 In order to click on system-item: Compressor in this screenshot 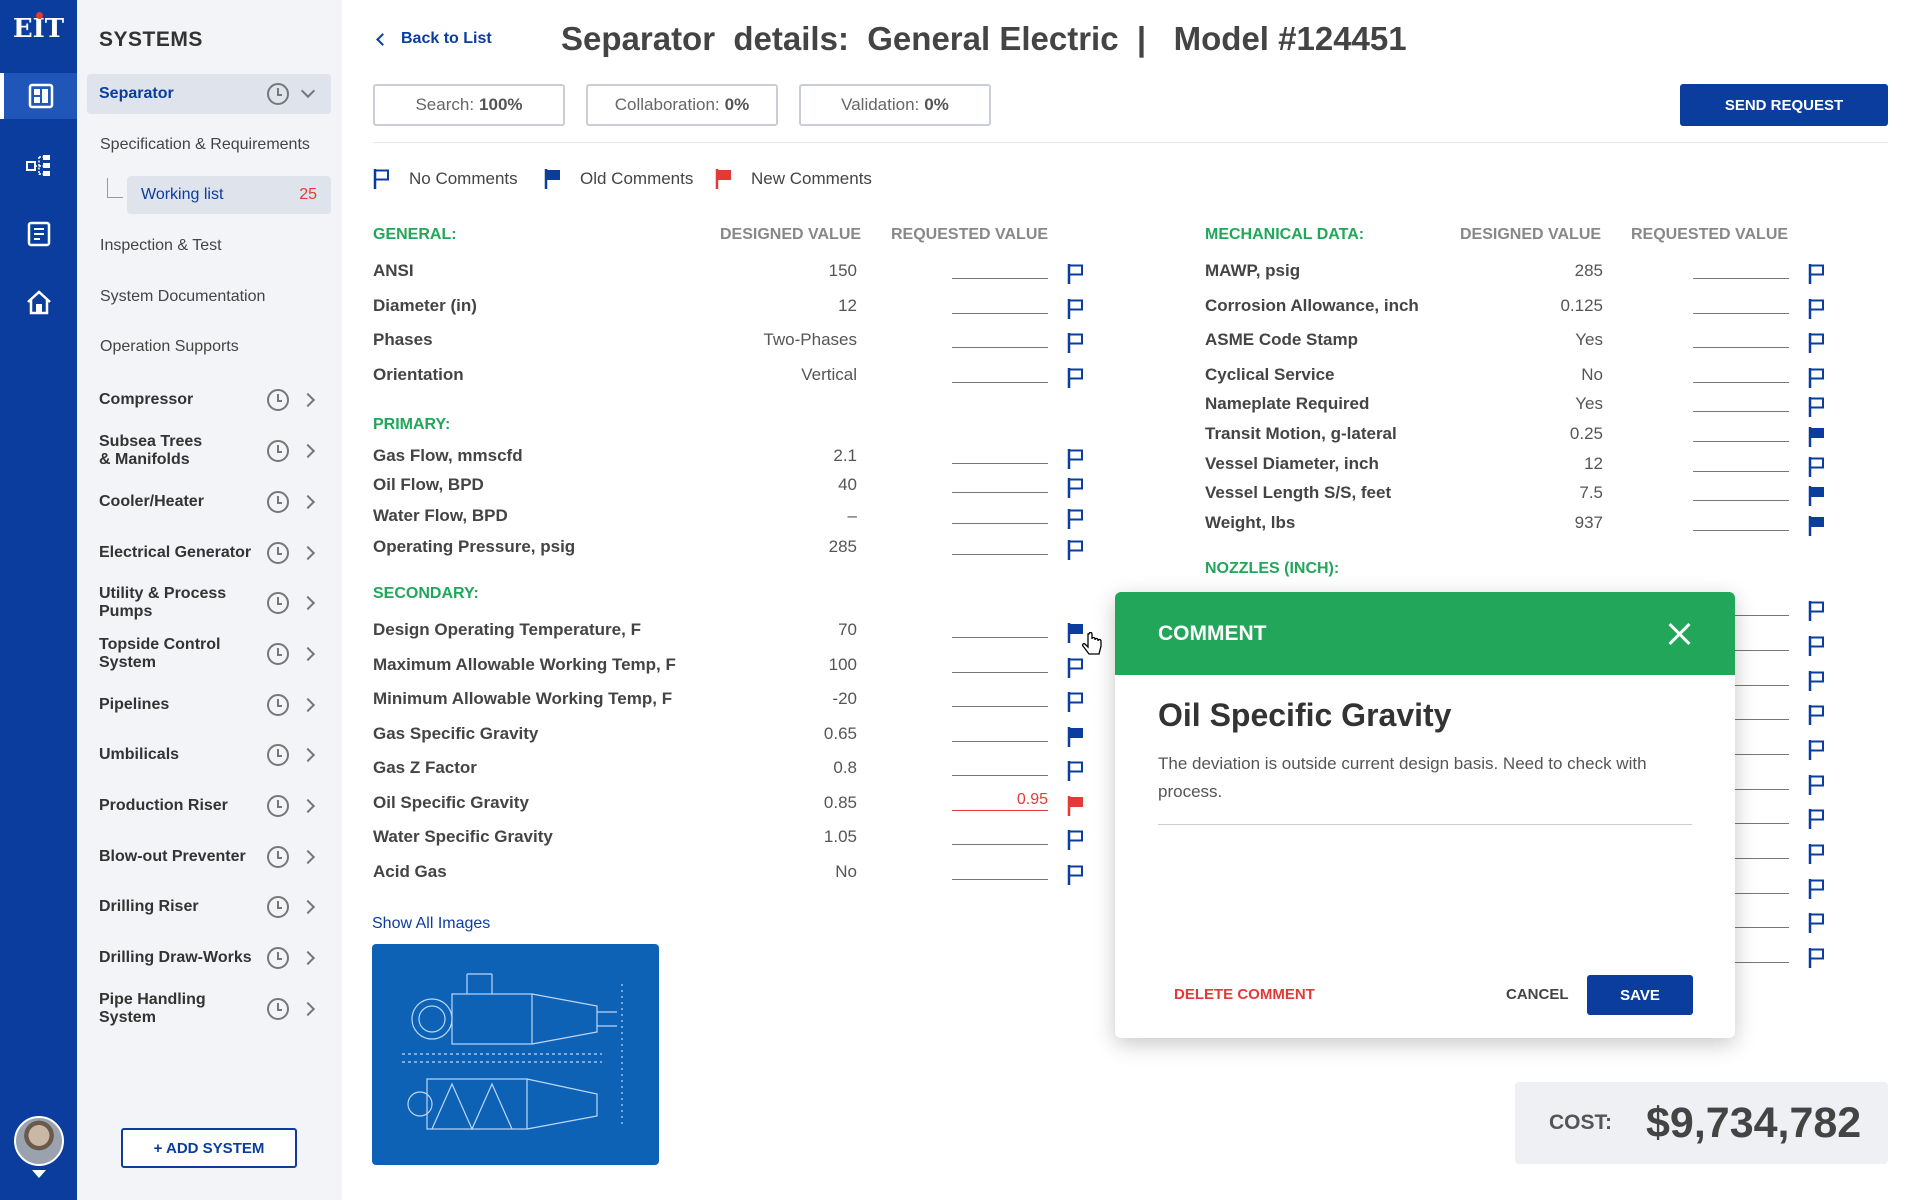, I will do `click(209, 400)`.